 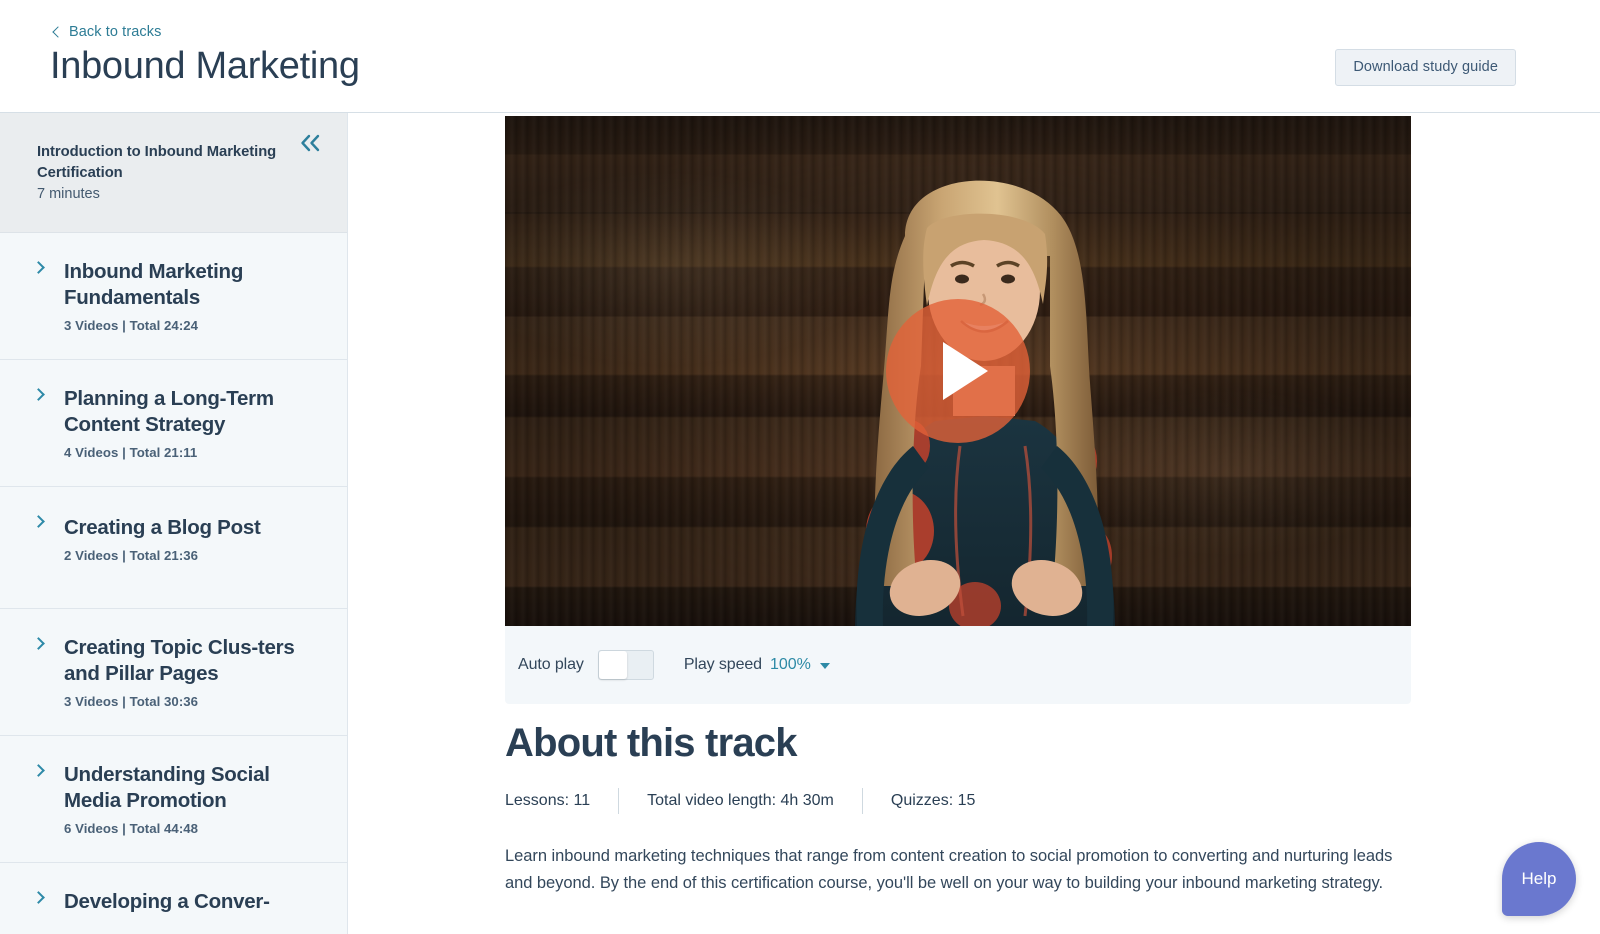 What do you see at coordinates (722, 664) in the screenshot?
I see `play-speed-label: Play speed` at bounding box center [722, 664].